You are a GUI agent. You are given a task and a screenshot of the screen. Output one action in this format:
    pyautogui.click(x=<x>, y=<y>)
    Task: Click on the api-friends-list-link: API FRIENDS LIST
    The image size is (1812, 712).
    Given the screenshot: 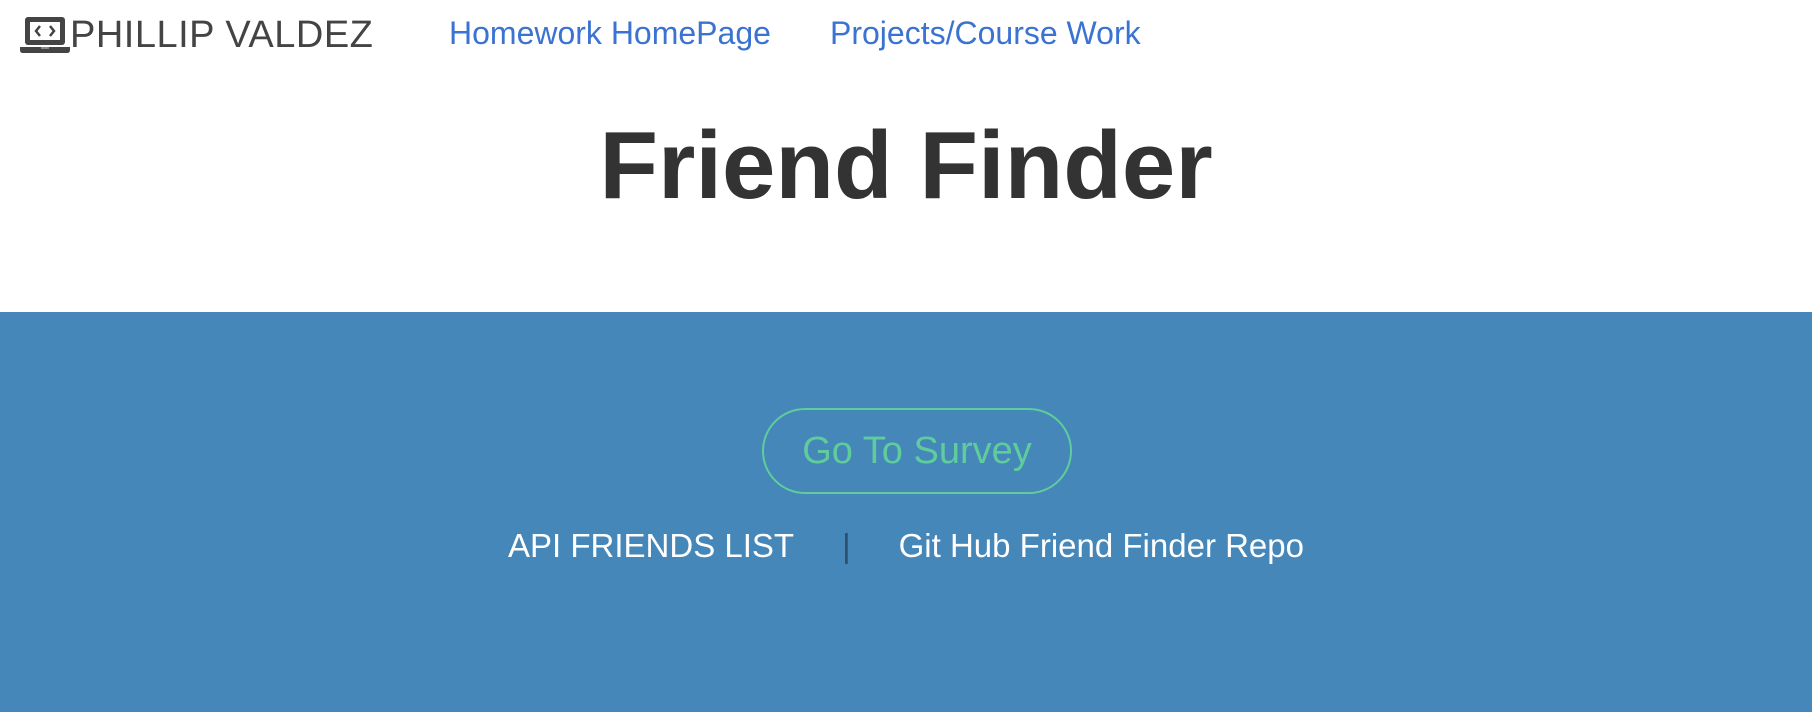 What is the action you would take?
    pyautogui.click(x=651, y=545)
    